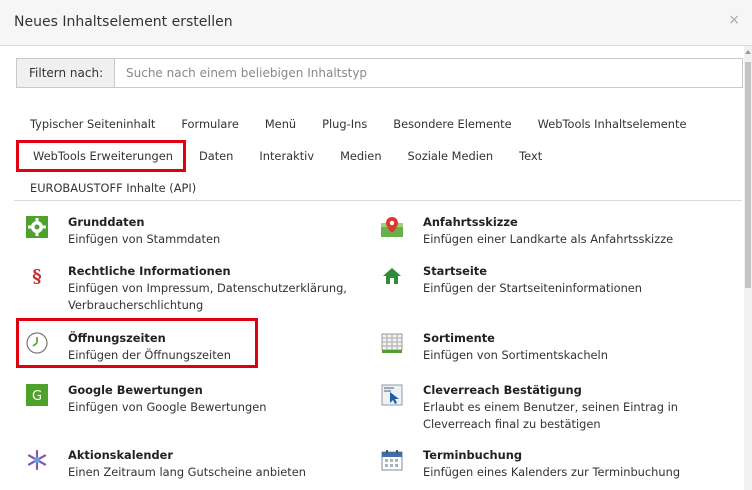 This screenshot has width=752, height=490. Describe the element at coordinates (452, 124) in the screenshot. I see `tab-besondere-elemente: Besondere Elemente` at that location.